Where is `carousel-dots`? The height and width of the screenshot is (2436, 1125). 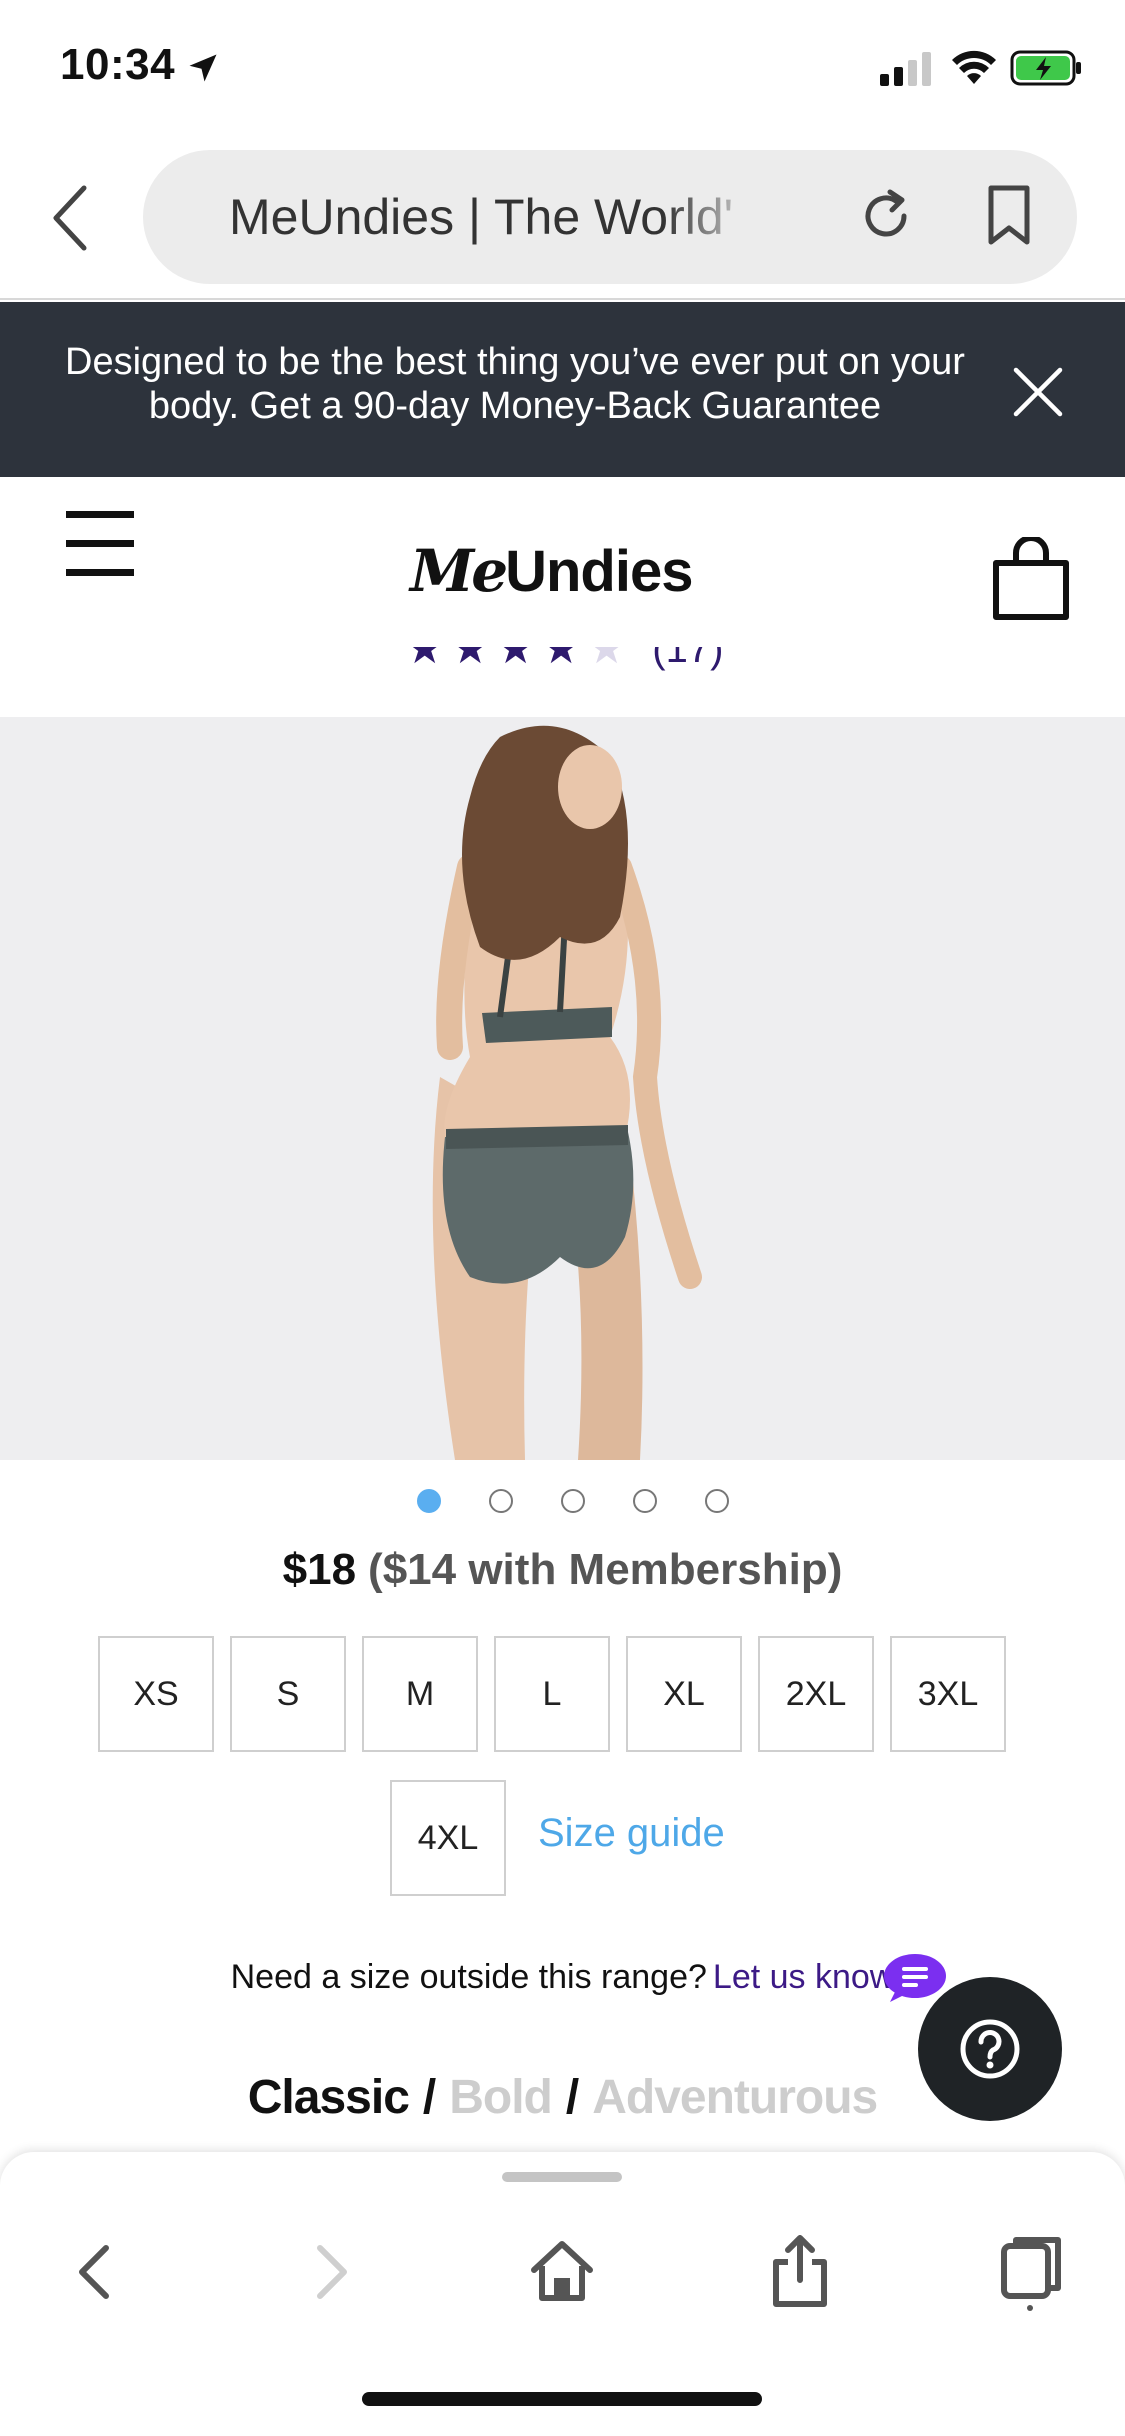 carousel-dots is located at coordinates (562, 1504).